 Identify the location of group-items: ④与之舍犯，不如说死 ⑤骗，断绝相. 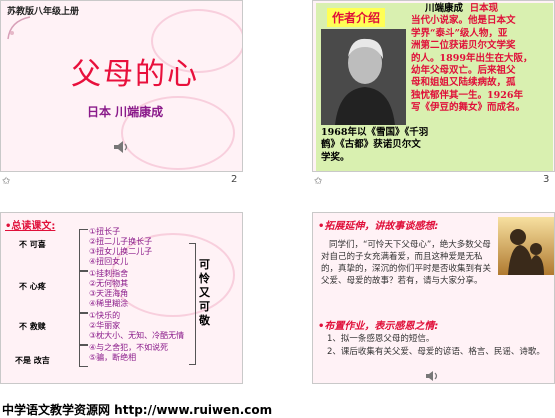
(128, 353).